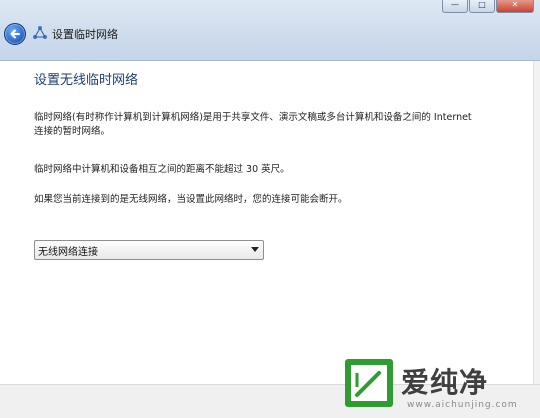  I want to click on close-button: ✕, so click(515, 6).